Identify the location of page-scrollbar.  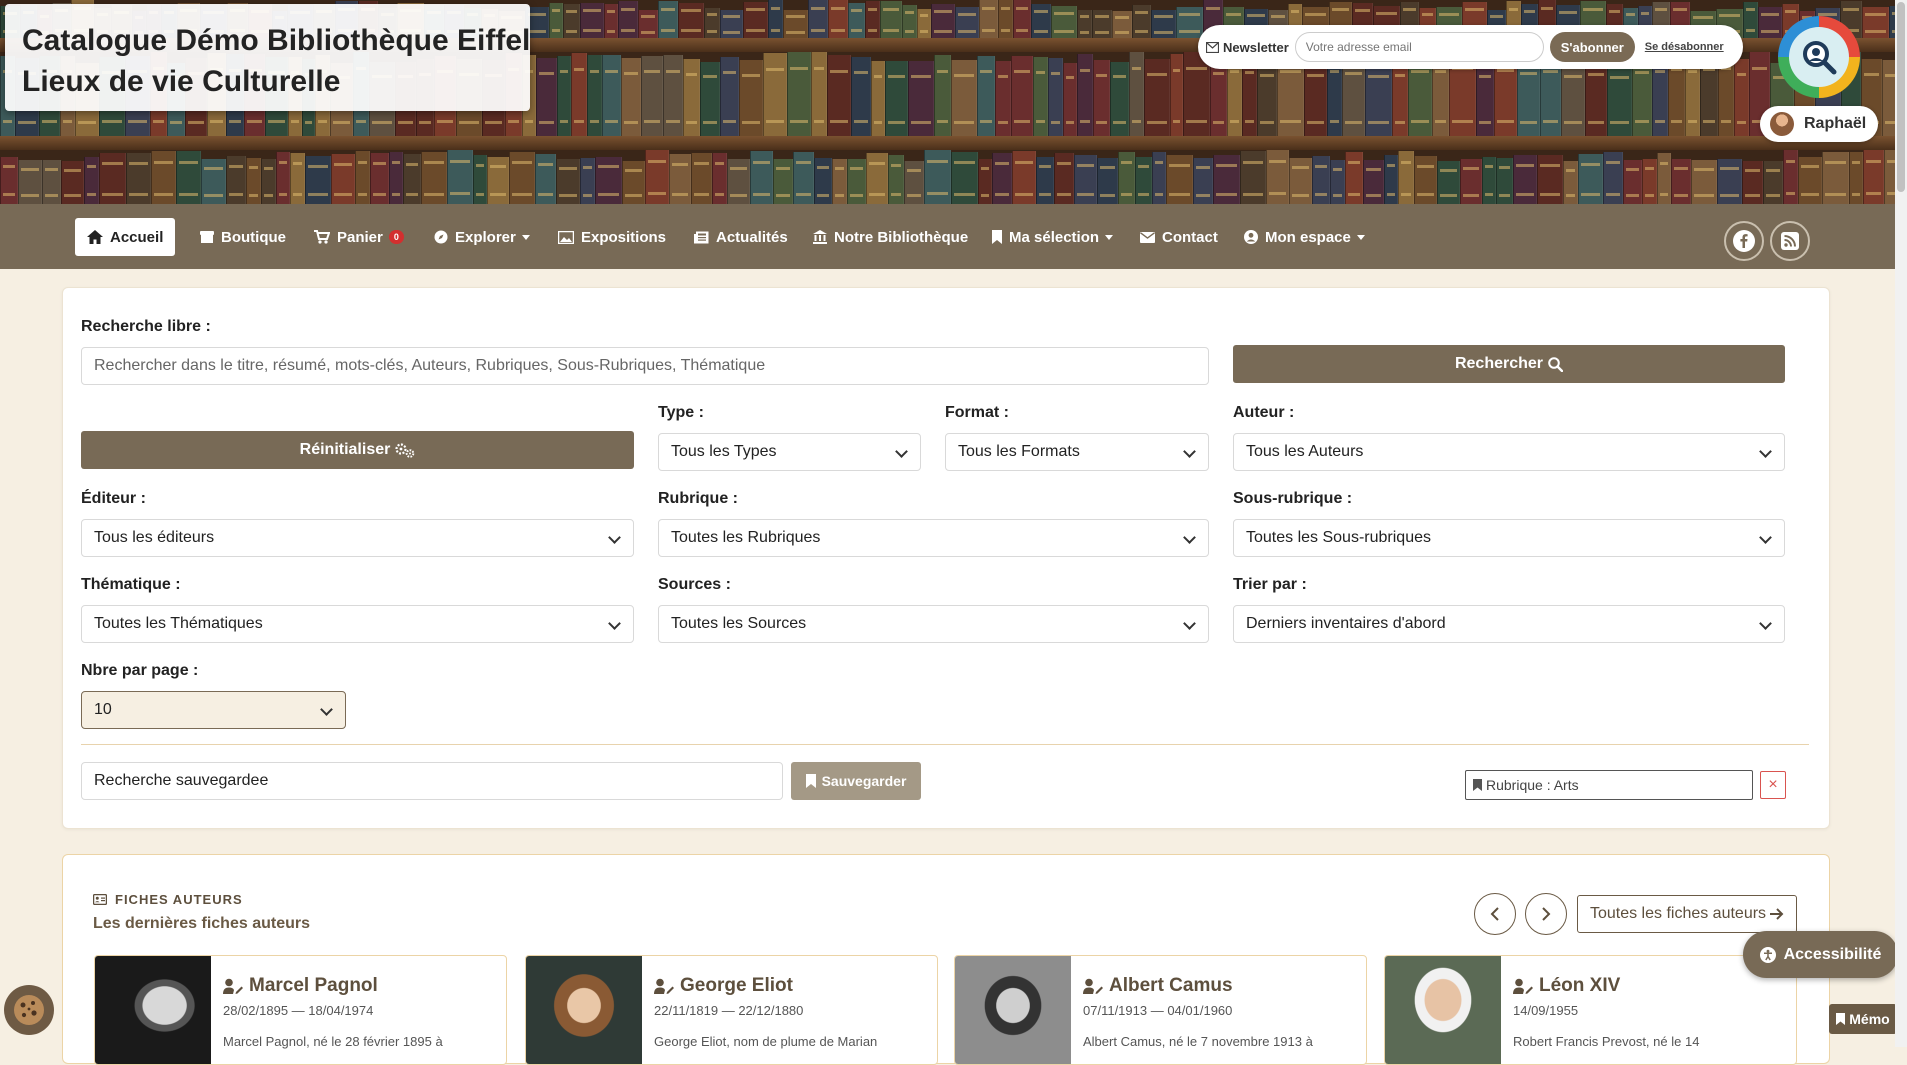
(1901, 523).